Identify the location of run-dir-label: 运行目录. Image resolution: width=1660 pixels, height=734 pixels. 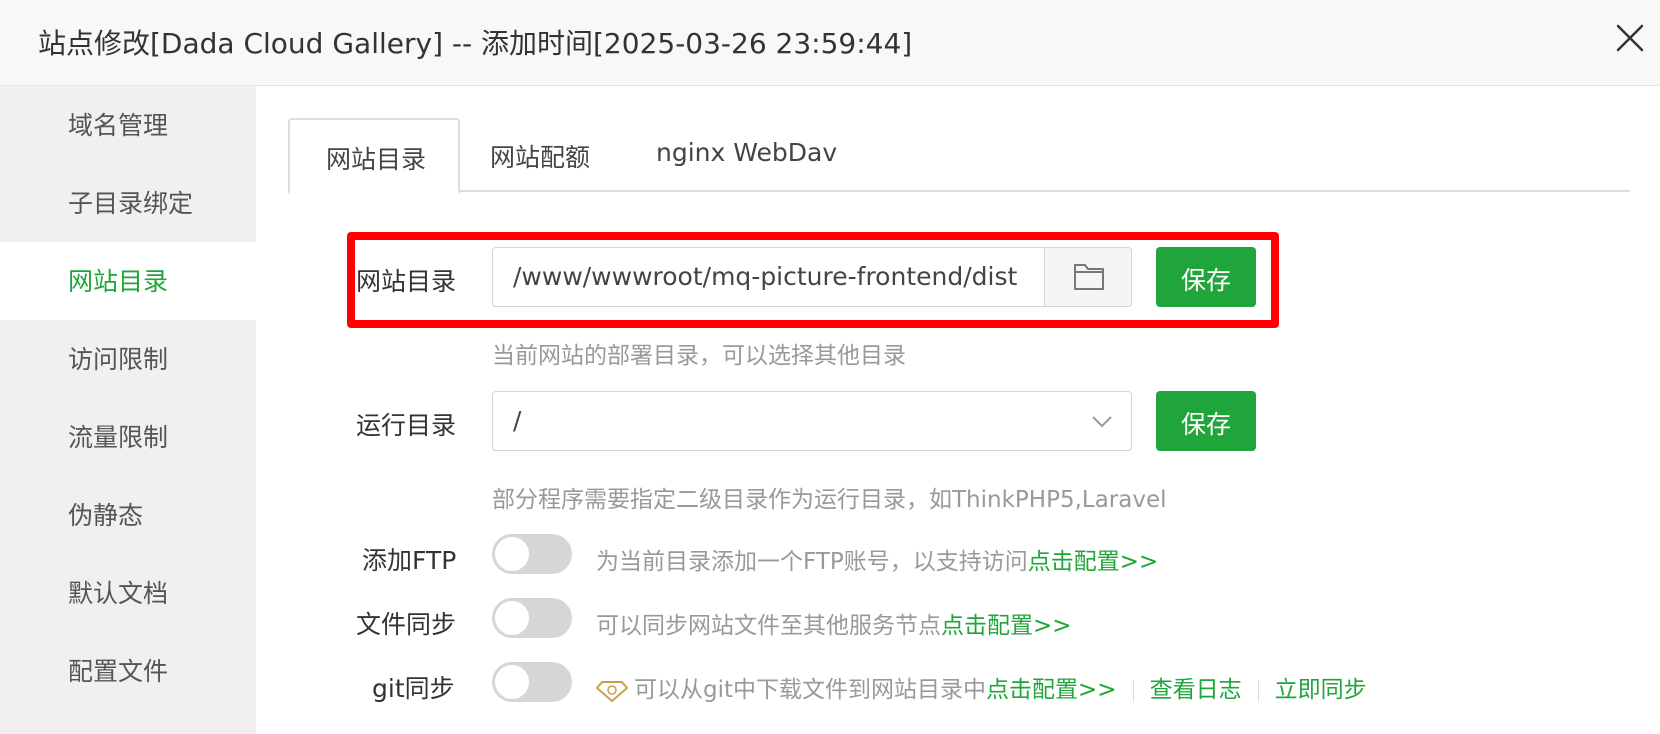
(406, 425).